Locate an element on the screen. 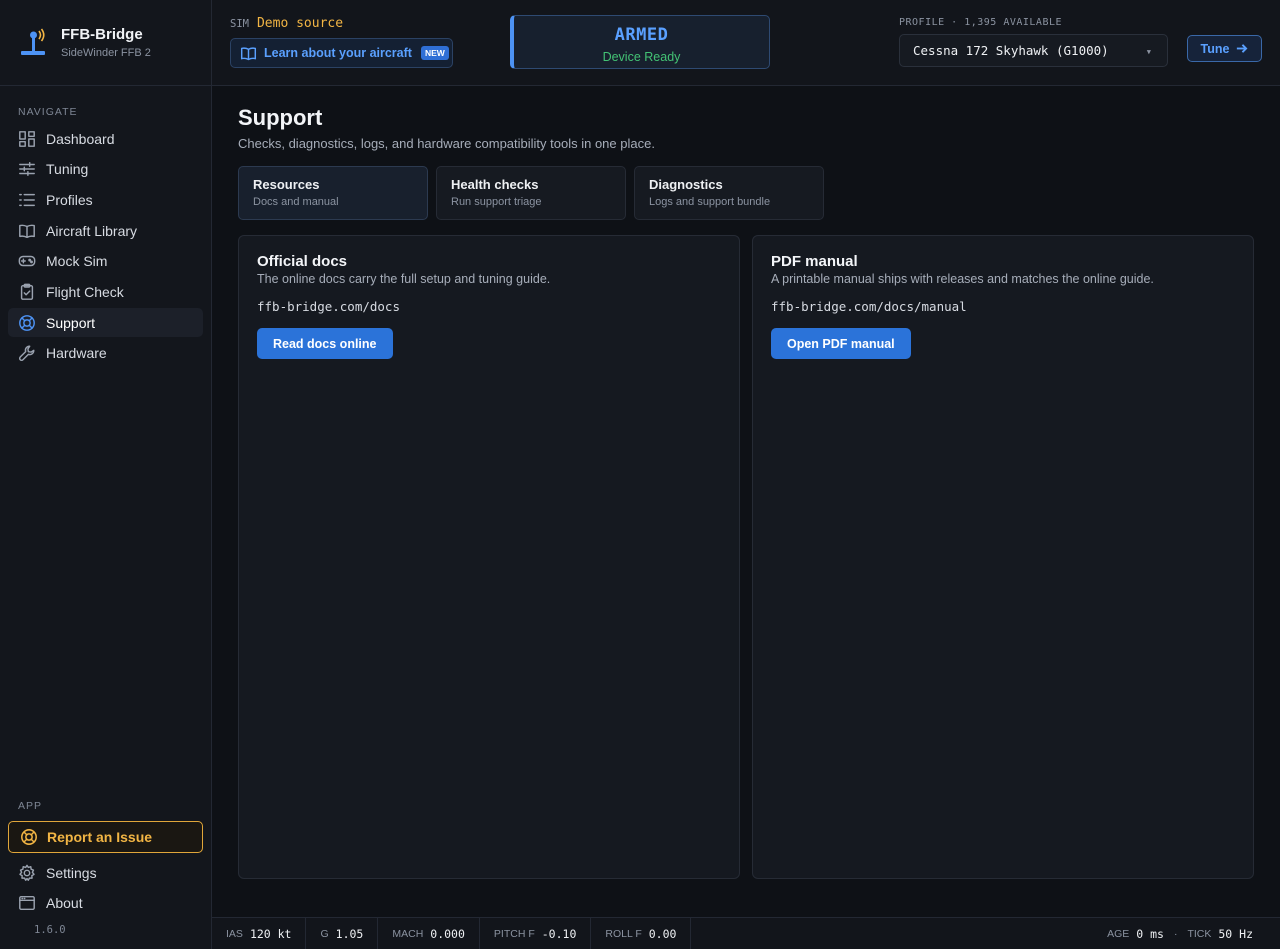 Image resolution: width=1280 pixels, height=949 pixels. chevron-down-icon: ▼ is located at coordinates (1148, 52).